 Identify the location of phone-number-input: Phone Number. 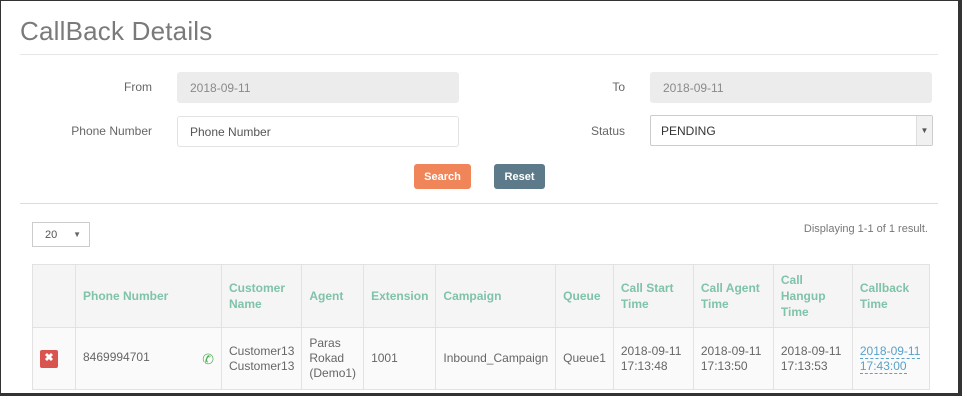
(318, 131).